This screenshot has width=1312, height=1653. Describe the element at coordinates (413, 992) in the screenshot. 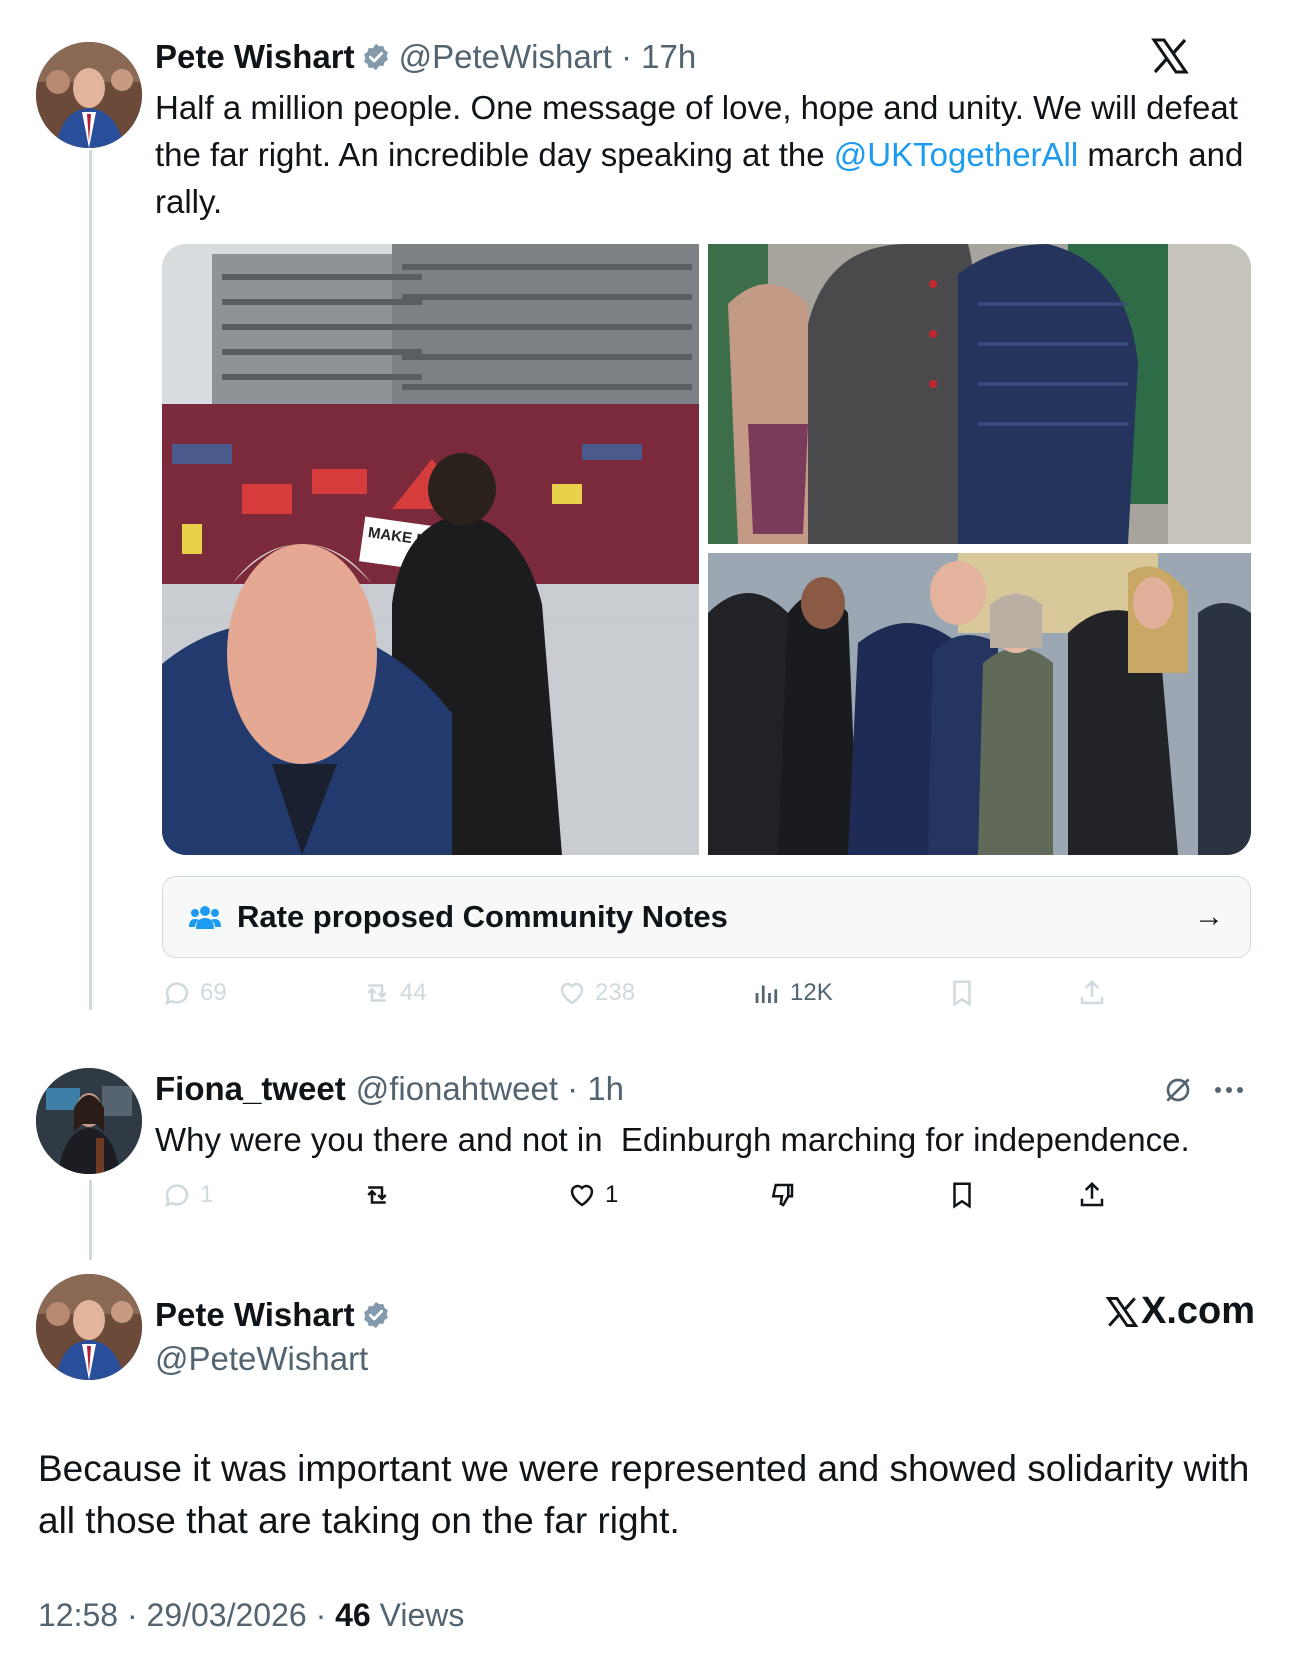

I see `repost-count: 44` at that location.